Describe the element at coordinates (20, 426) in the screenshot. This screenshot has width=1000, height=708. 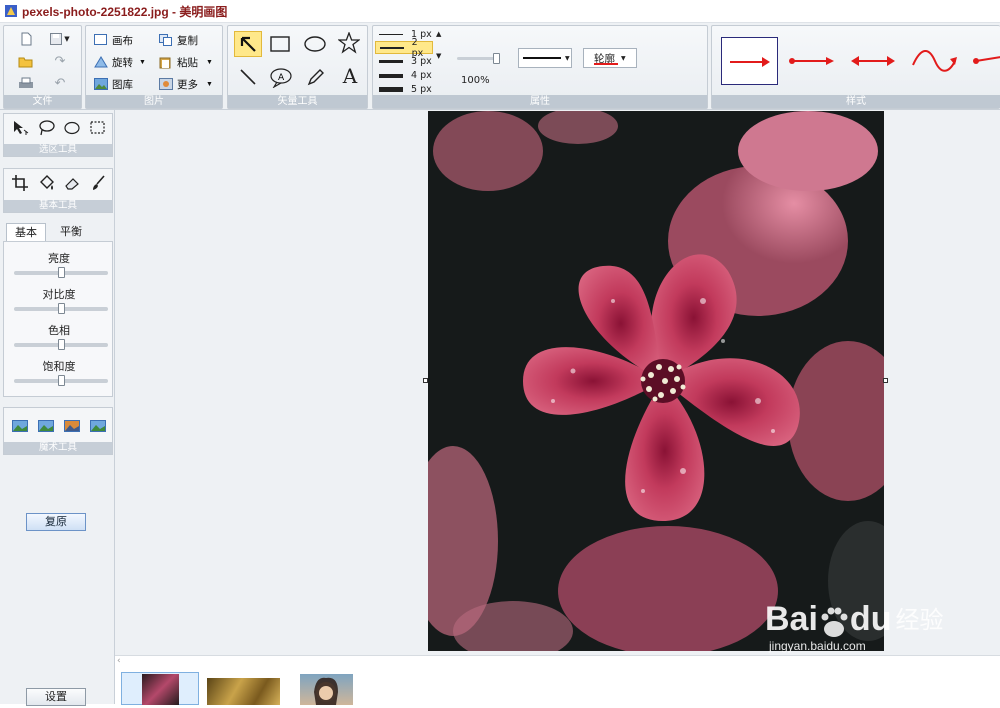
I see `magic-effect-1-icon` at that location.